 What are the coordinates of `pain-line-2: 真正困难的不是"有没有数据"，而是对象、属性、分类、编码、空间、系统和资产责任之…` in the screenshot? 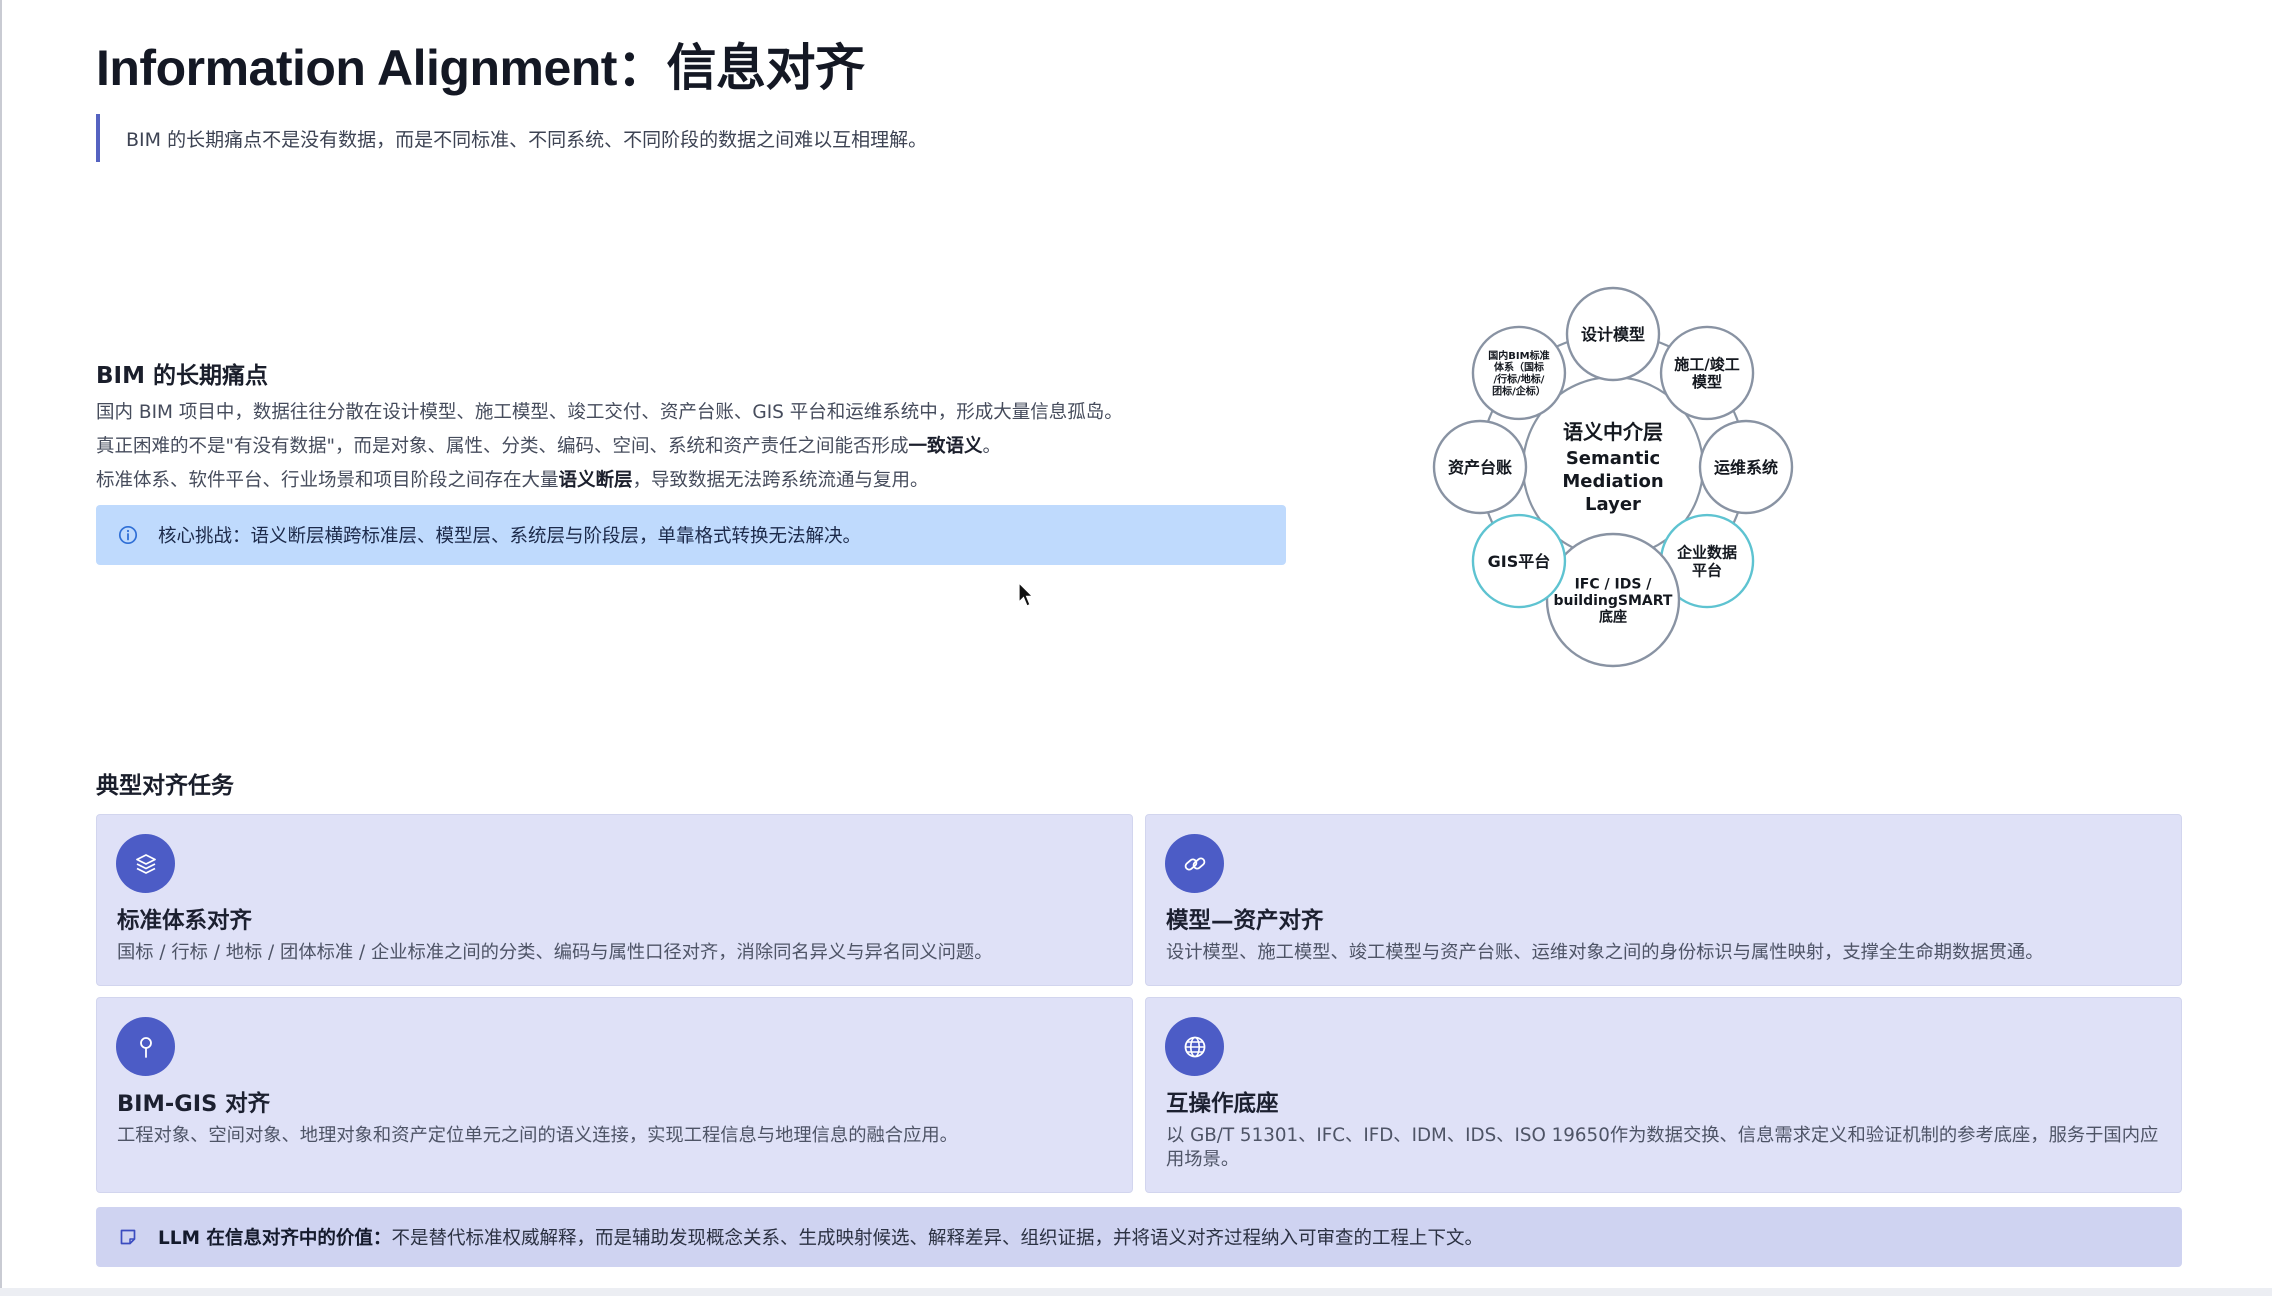 It's located at (706, 447).